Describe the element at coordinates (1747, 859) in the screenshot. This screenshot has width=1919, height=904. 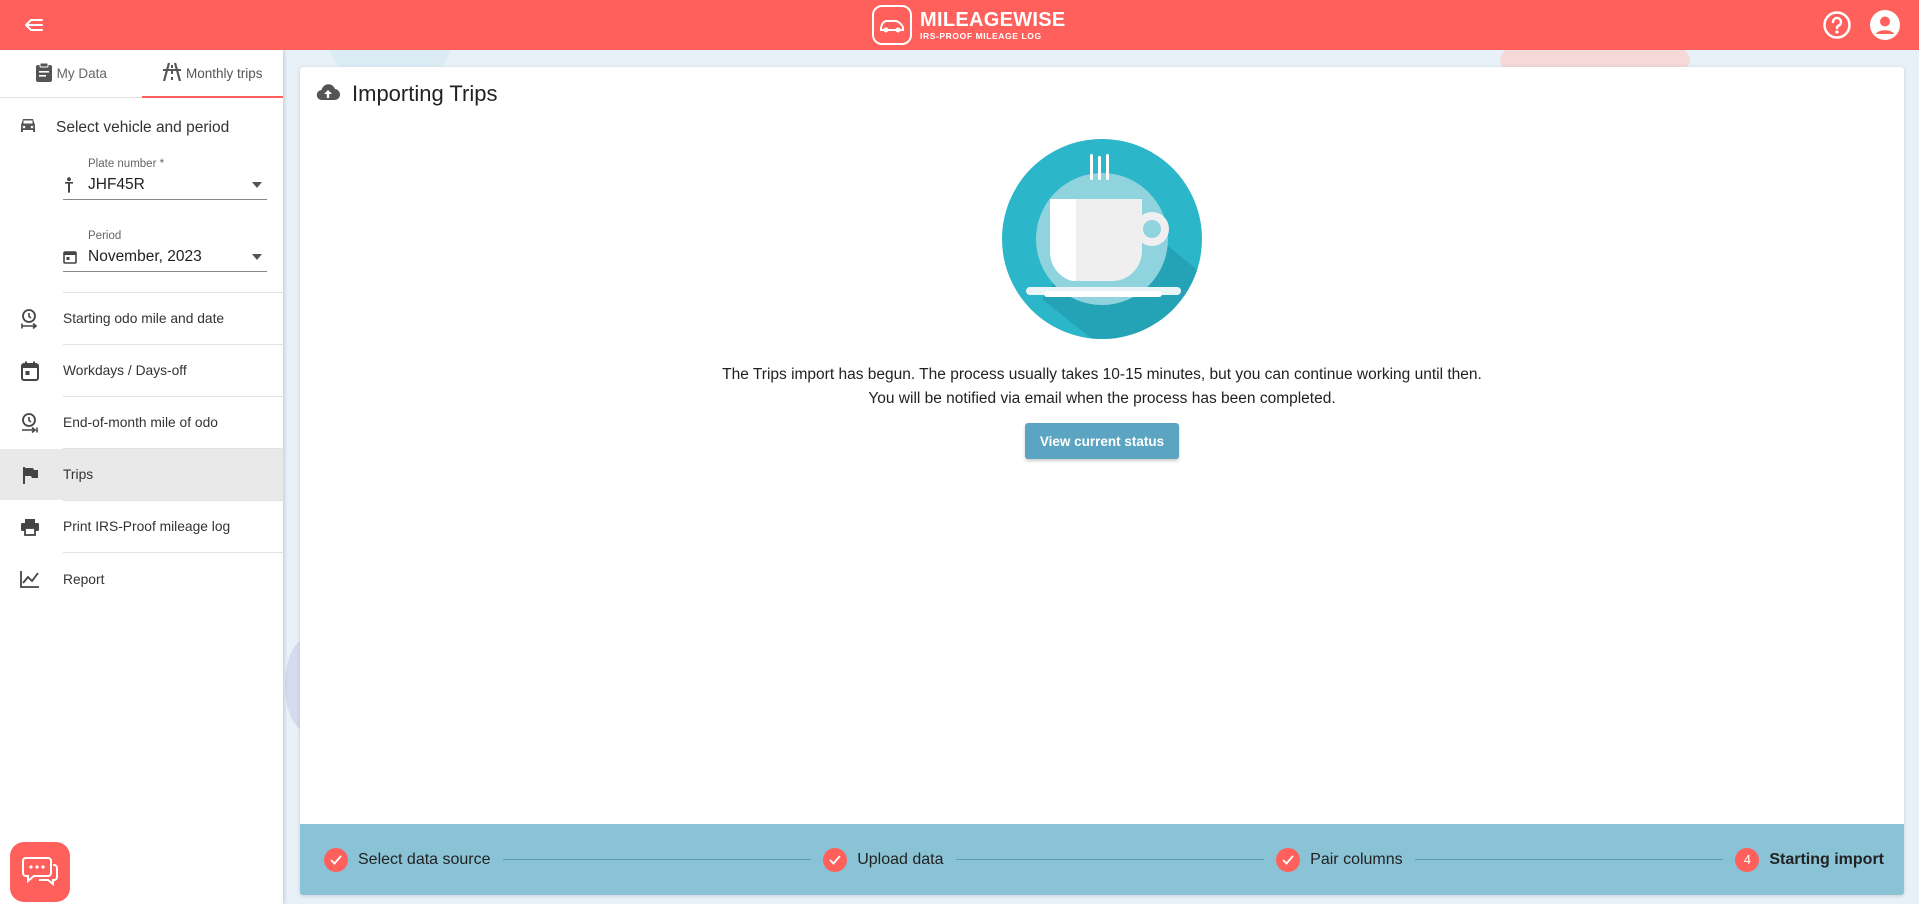
I see `step-number-badge: 4` at that location.